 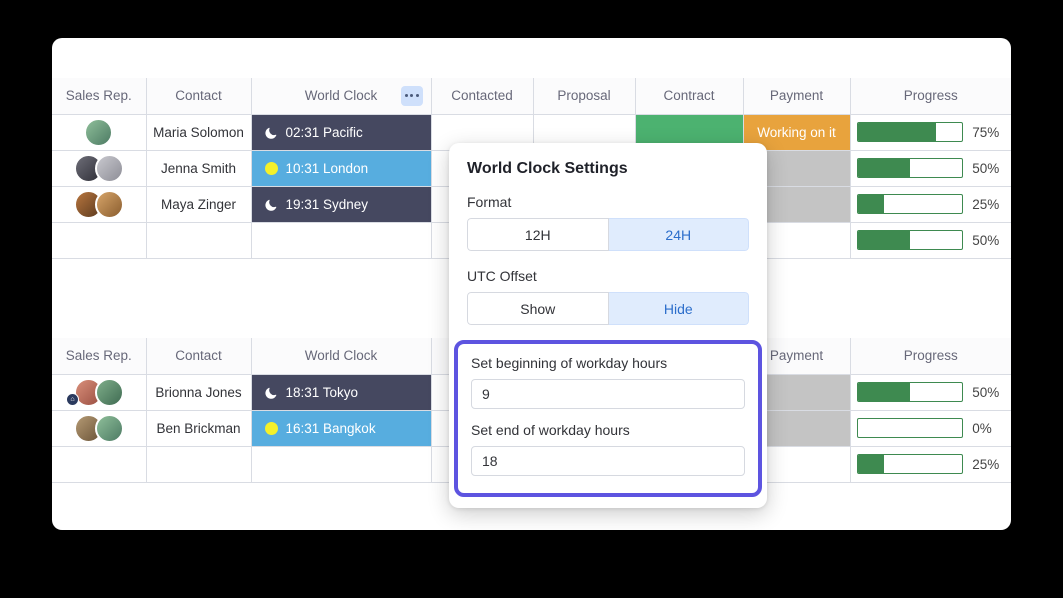 I want to click on header-contacted: Contacted, so click(x=482, y=96).